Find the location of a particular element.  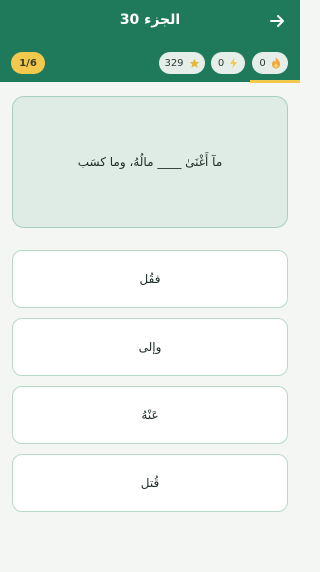

progress-badge: 1/6 is located at coordinates (28, 63).